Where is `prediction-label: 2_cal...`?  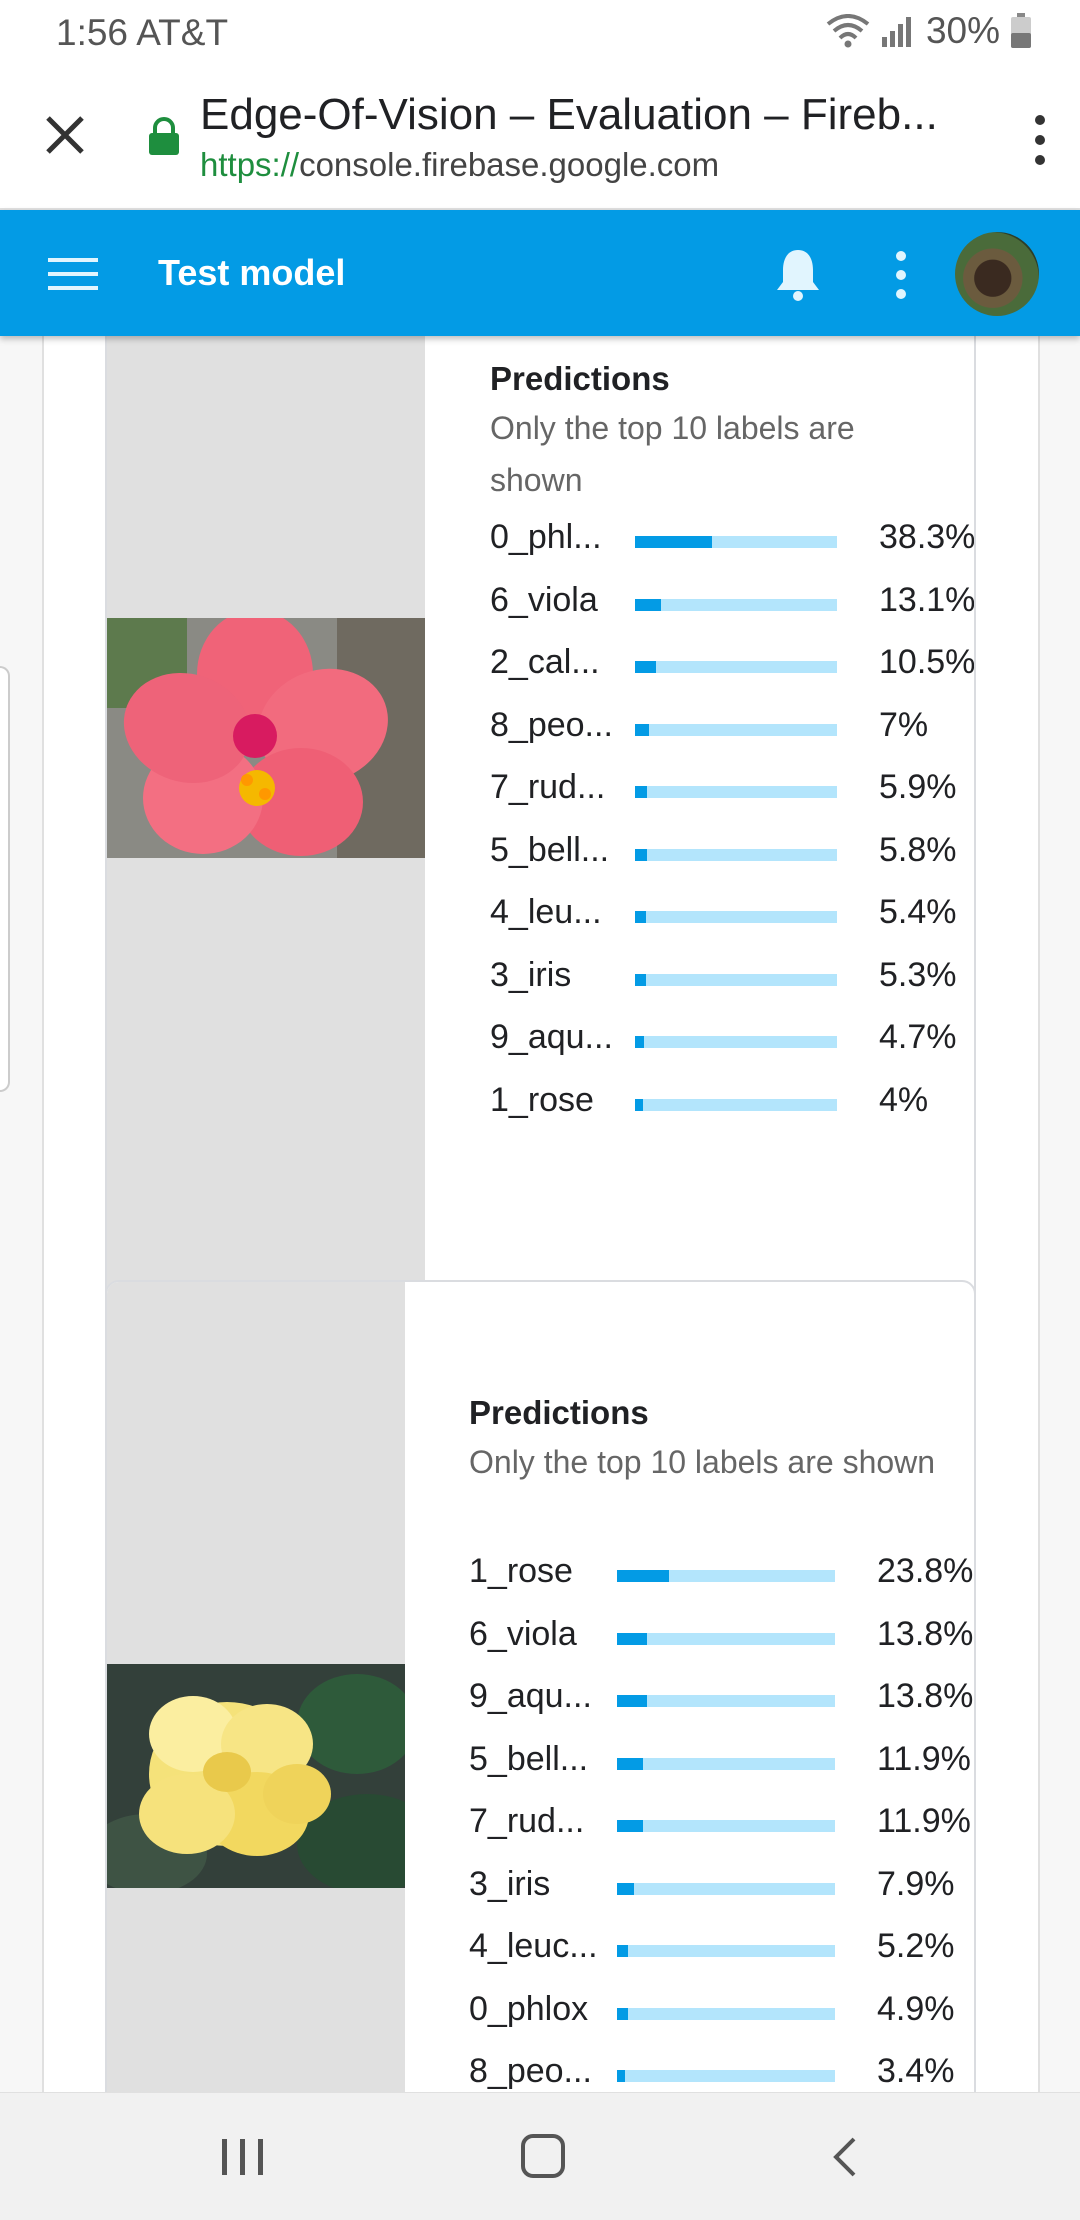
prediction-label: 2_cal... is located at coordinates (545, 662).